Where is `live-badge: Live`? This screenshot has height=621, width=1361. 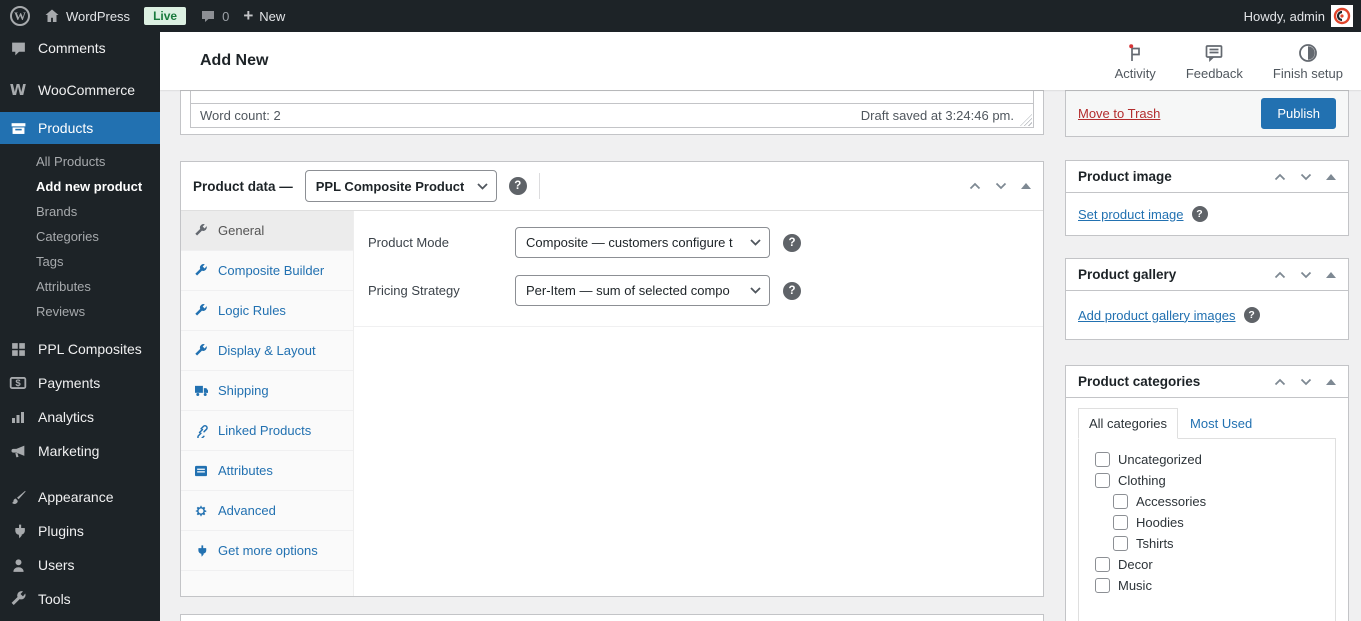 live-badge: Live is located at coordinates (165, 16).